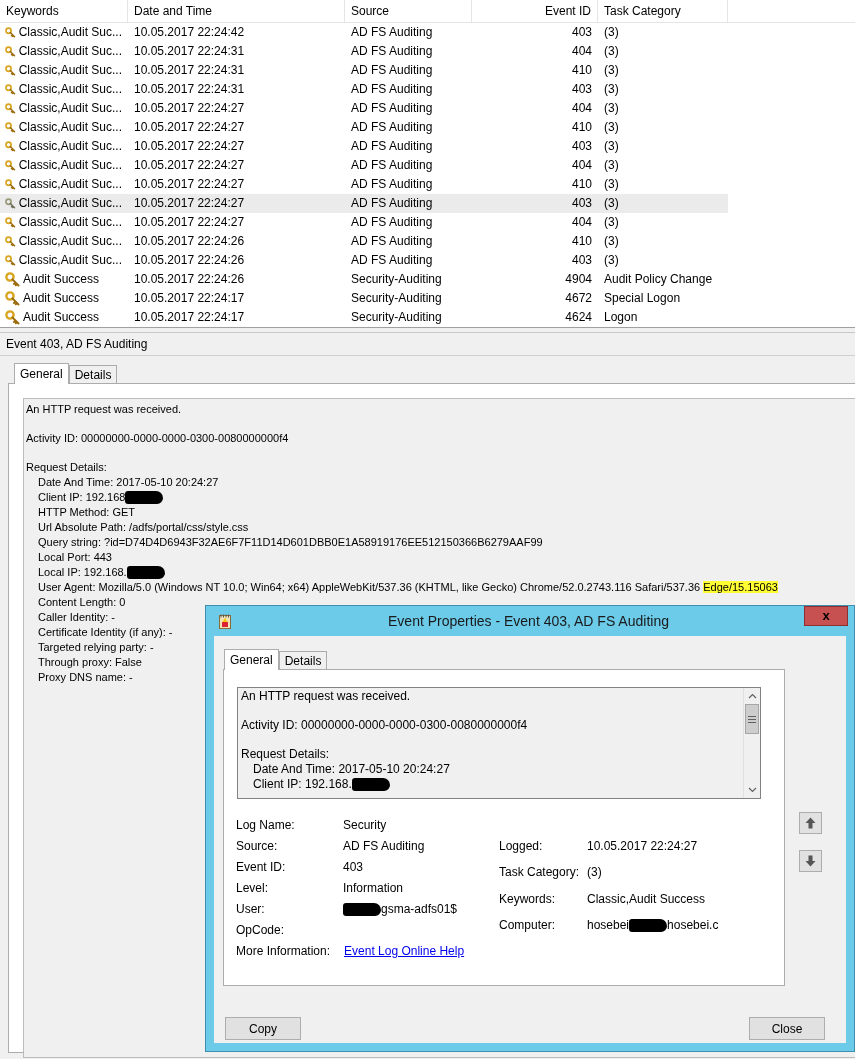  Describe the element at coordinates (578, 317) in the screenshot. I see `table-cell-text: 4624` at that location.